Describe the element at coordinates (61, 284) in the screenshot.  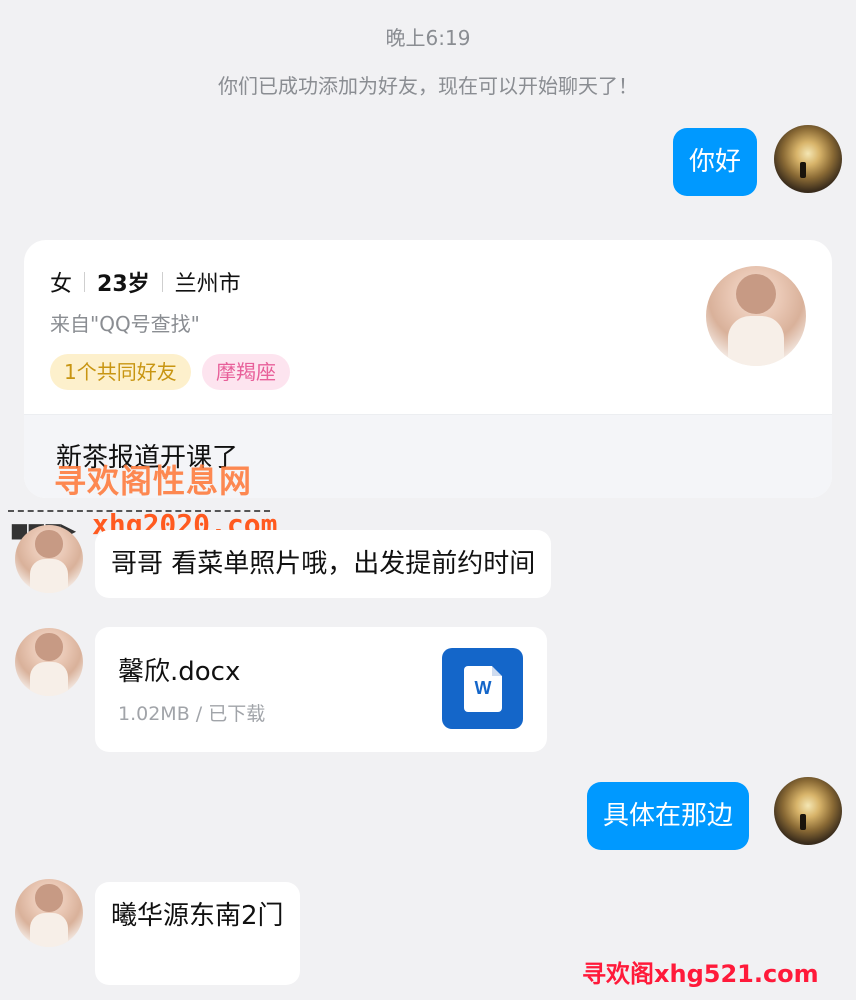
I see `profile-gender: 女` at that location.